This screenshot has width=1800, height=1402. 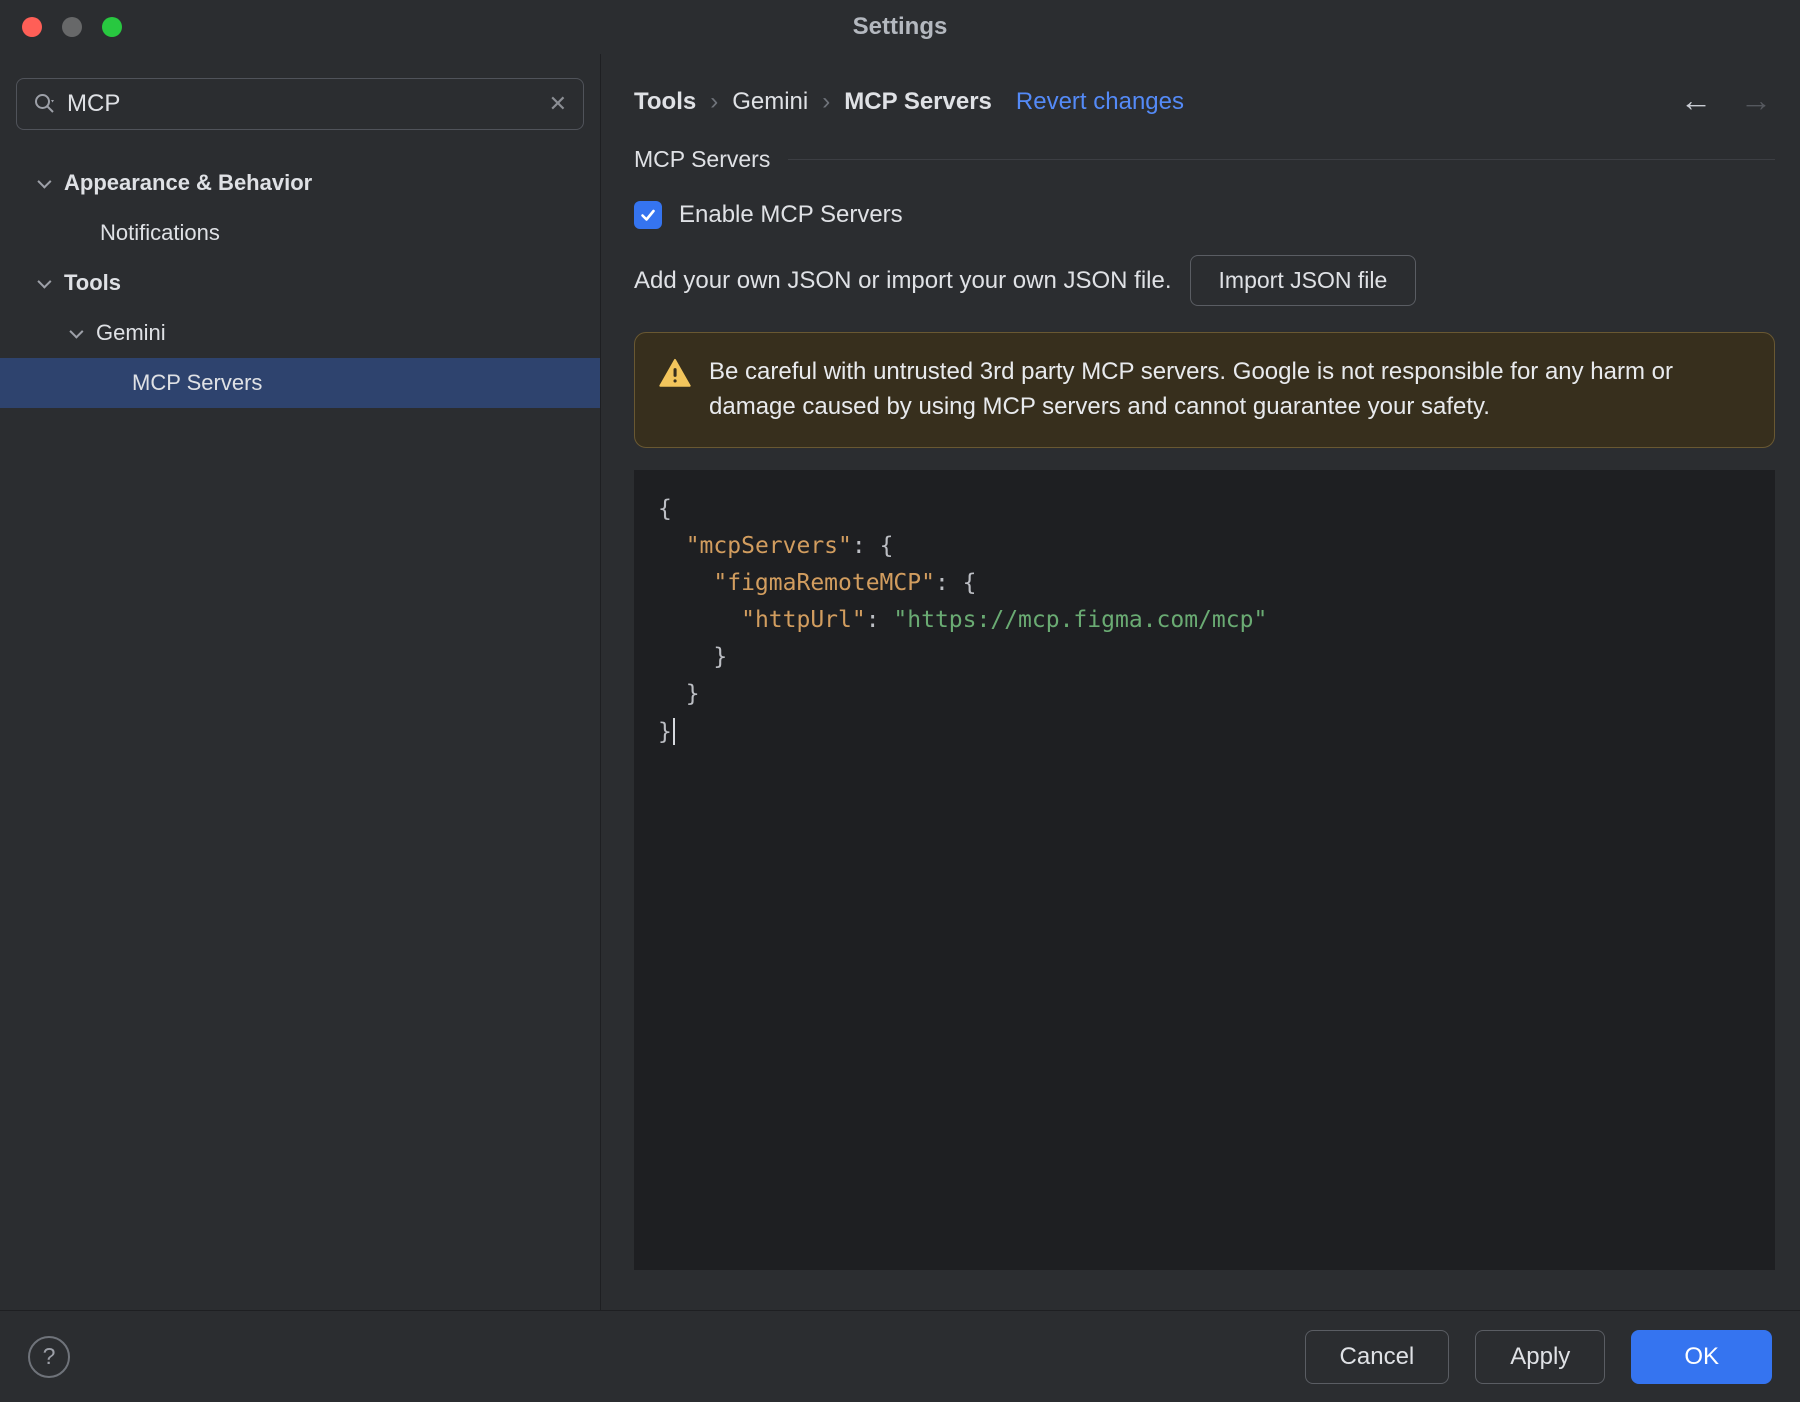 I want to click on clear-search-icon: ✕, so click(x=558, y=104).